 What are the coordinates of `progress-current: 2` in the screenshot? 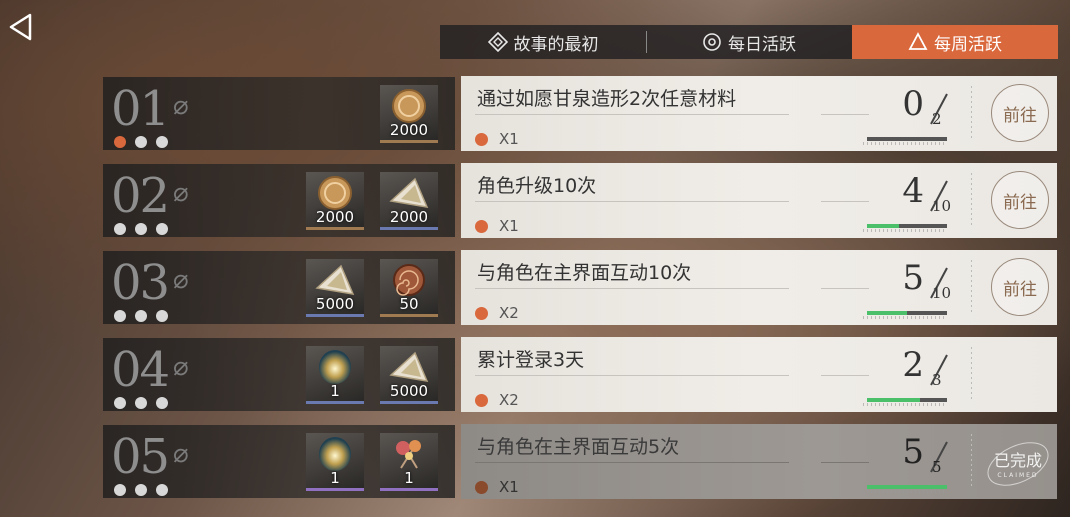 It's located at (913, 365).